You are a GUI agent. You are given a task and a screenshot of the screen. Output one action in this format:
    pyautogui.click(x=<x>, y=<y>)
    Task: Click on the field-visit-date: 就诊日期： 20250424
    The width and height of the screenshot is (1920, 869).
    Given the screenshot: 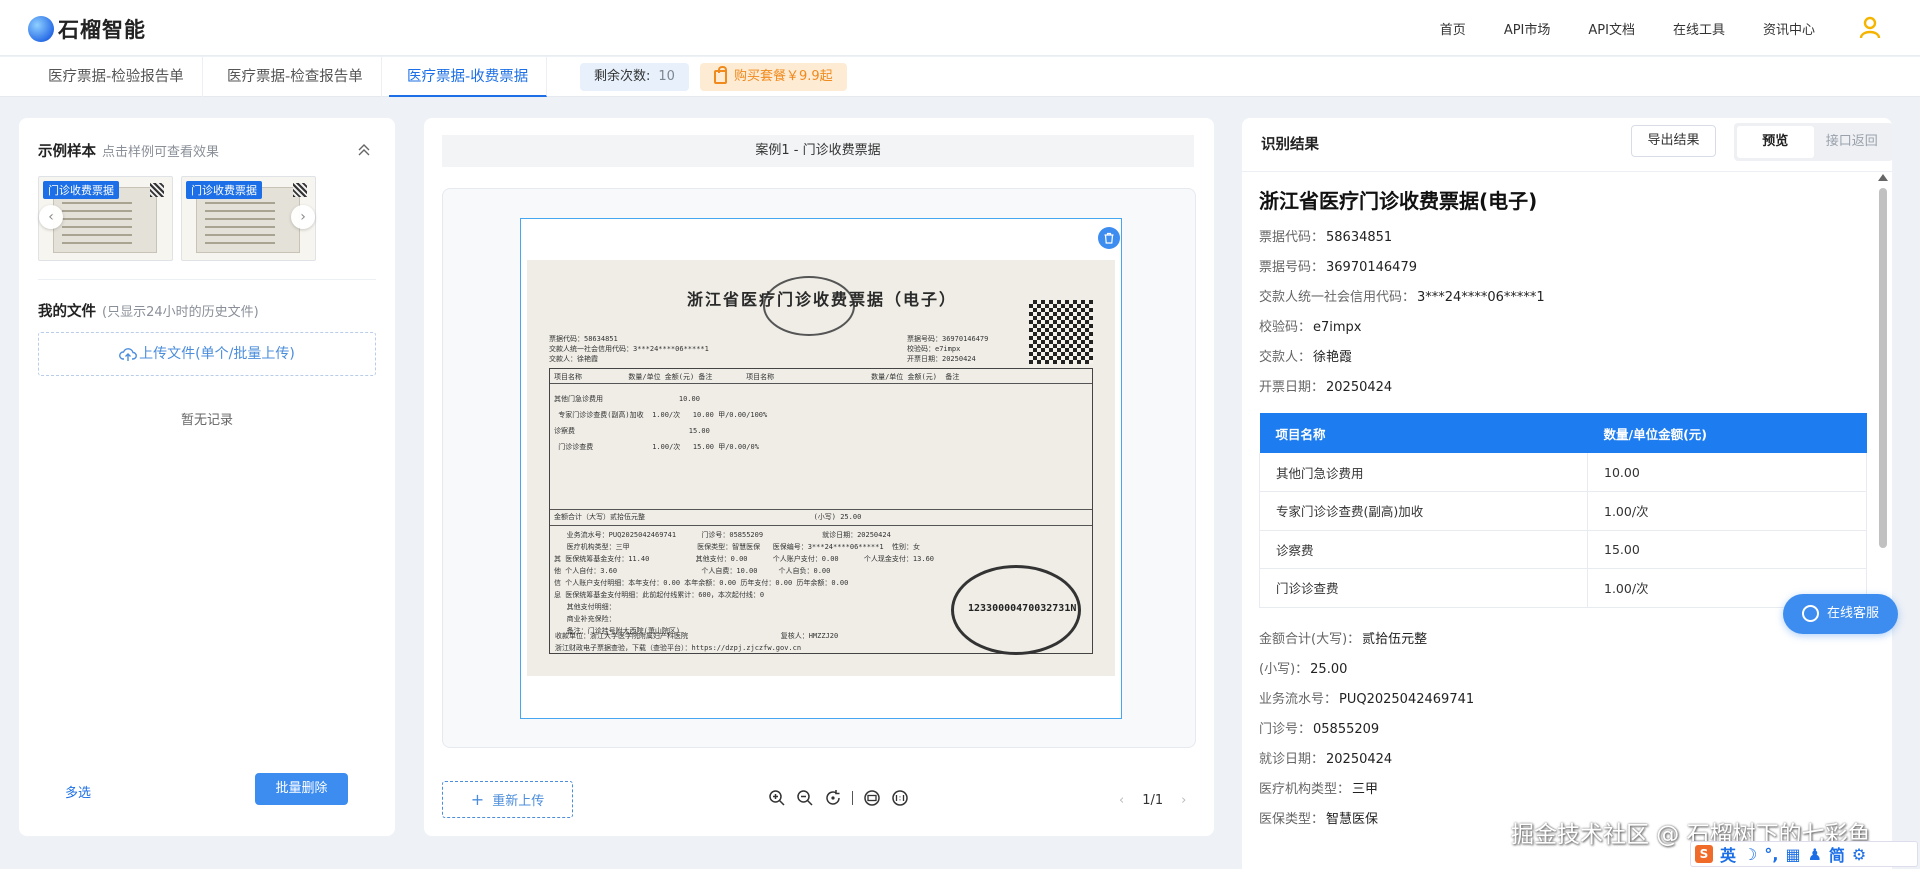 What is the action you would take?
    pyautogui.click(x=1325, y=757)
    